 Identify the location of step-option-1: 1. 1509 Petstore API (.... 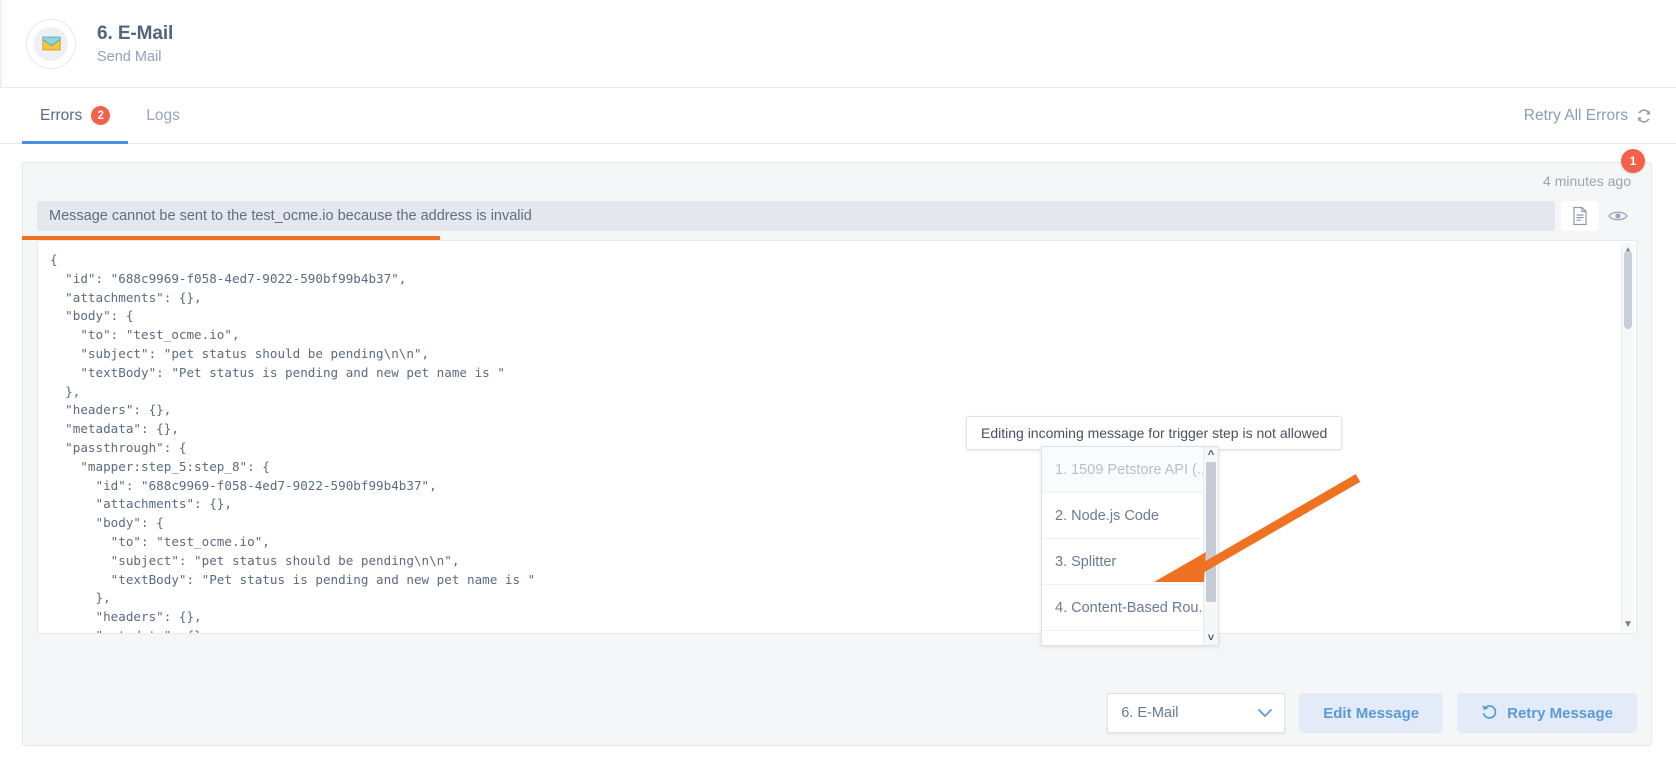
(1130, 470).